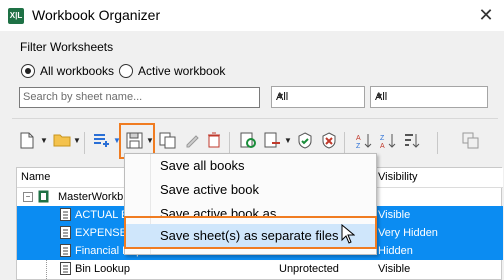  I want to click on menu-item-save-active-book: Save active book, so click(250, 189).